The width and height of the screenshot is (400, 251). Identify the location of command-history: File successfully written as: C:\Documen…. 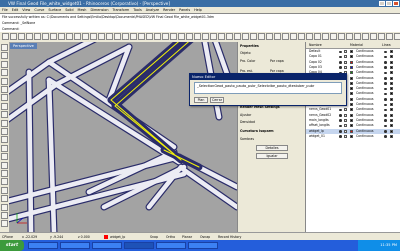
(200, 23).